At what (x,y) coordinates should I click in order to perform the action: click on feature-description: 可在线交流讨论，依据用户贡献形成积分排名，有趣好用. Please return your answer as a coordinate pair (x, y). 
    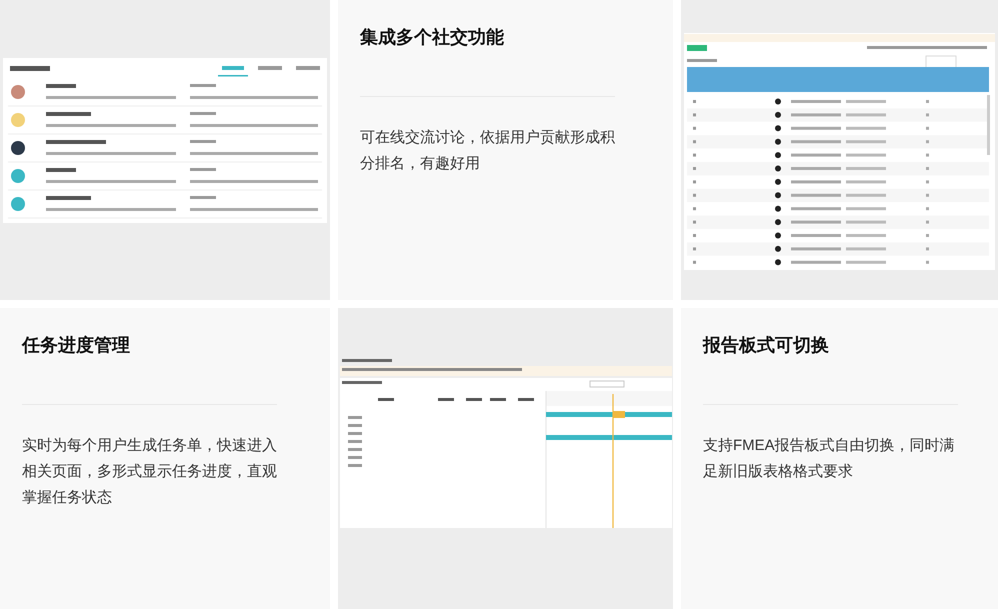
    Looking at the image, I should click on (488, 151).